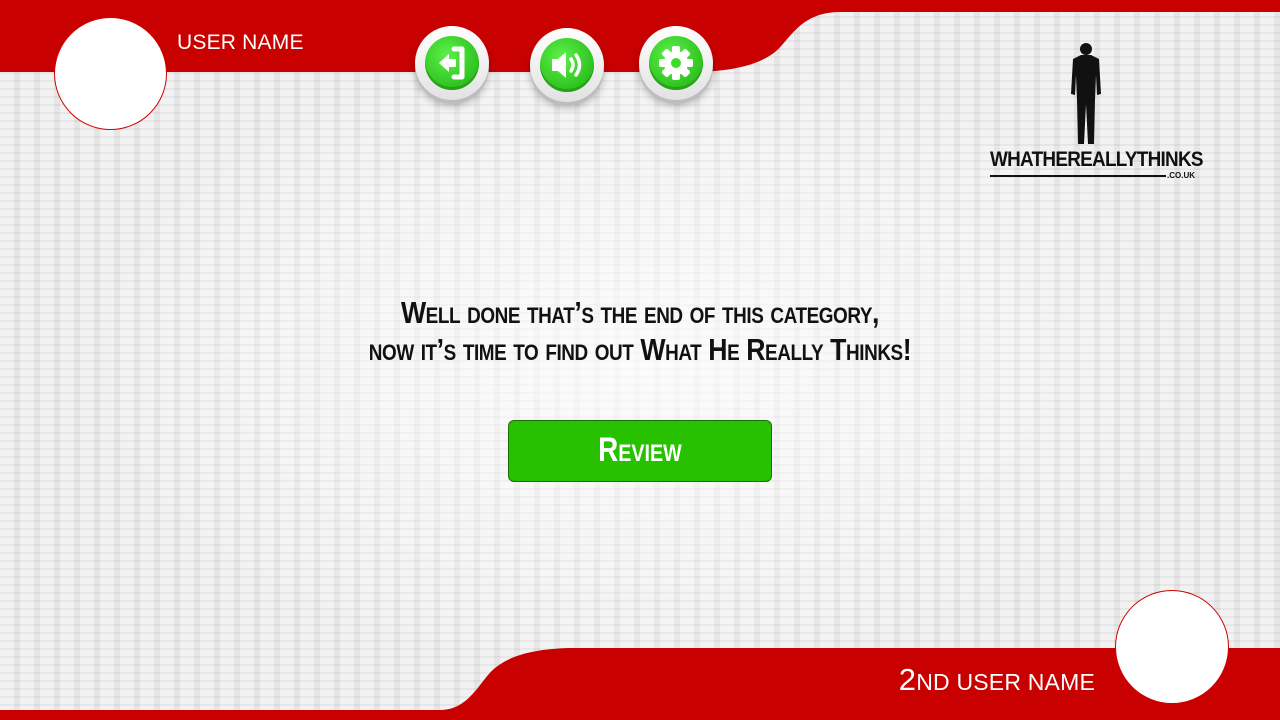 Image resolution: width=1280 pixels, height=720 pixels. I want to click on exit-button, so click(452, 63).